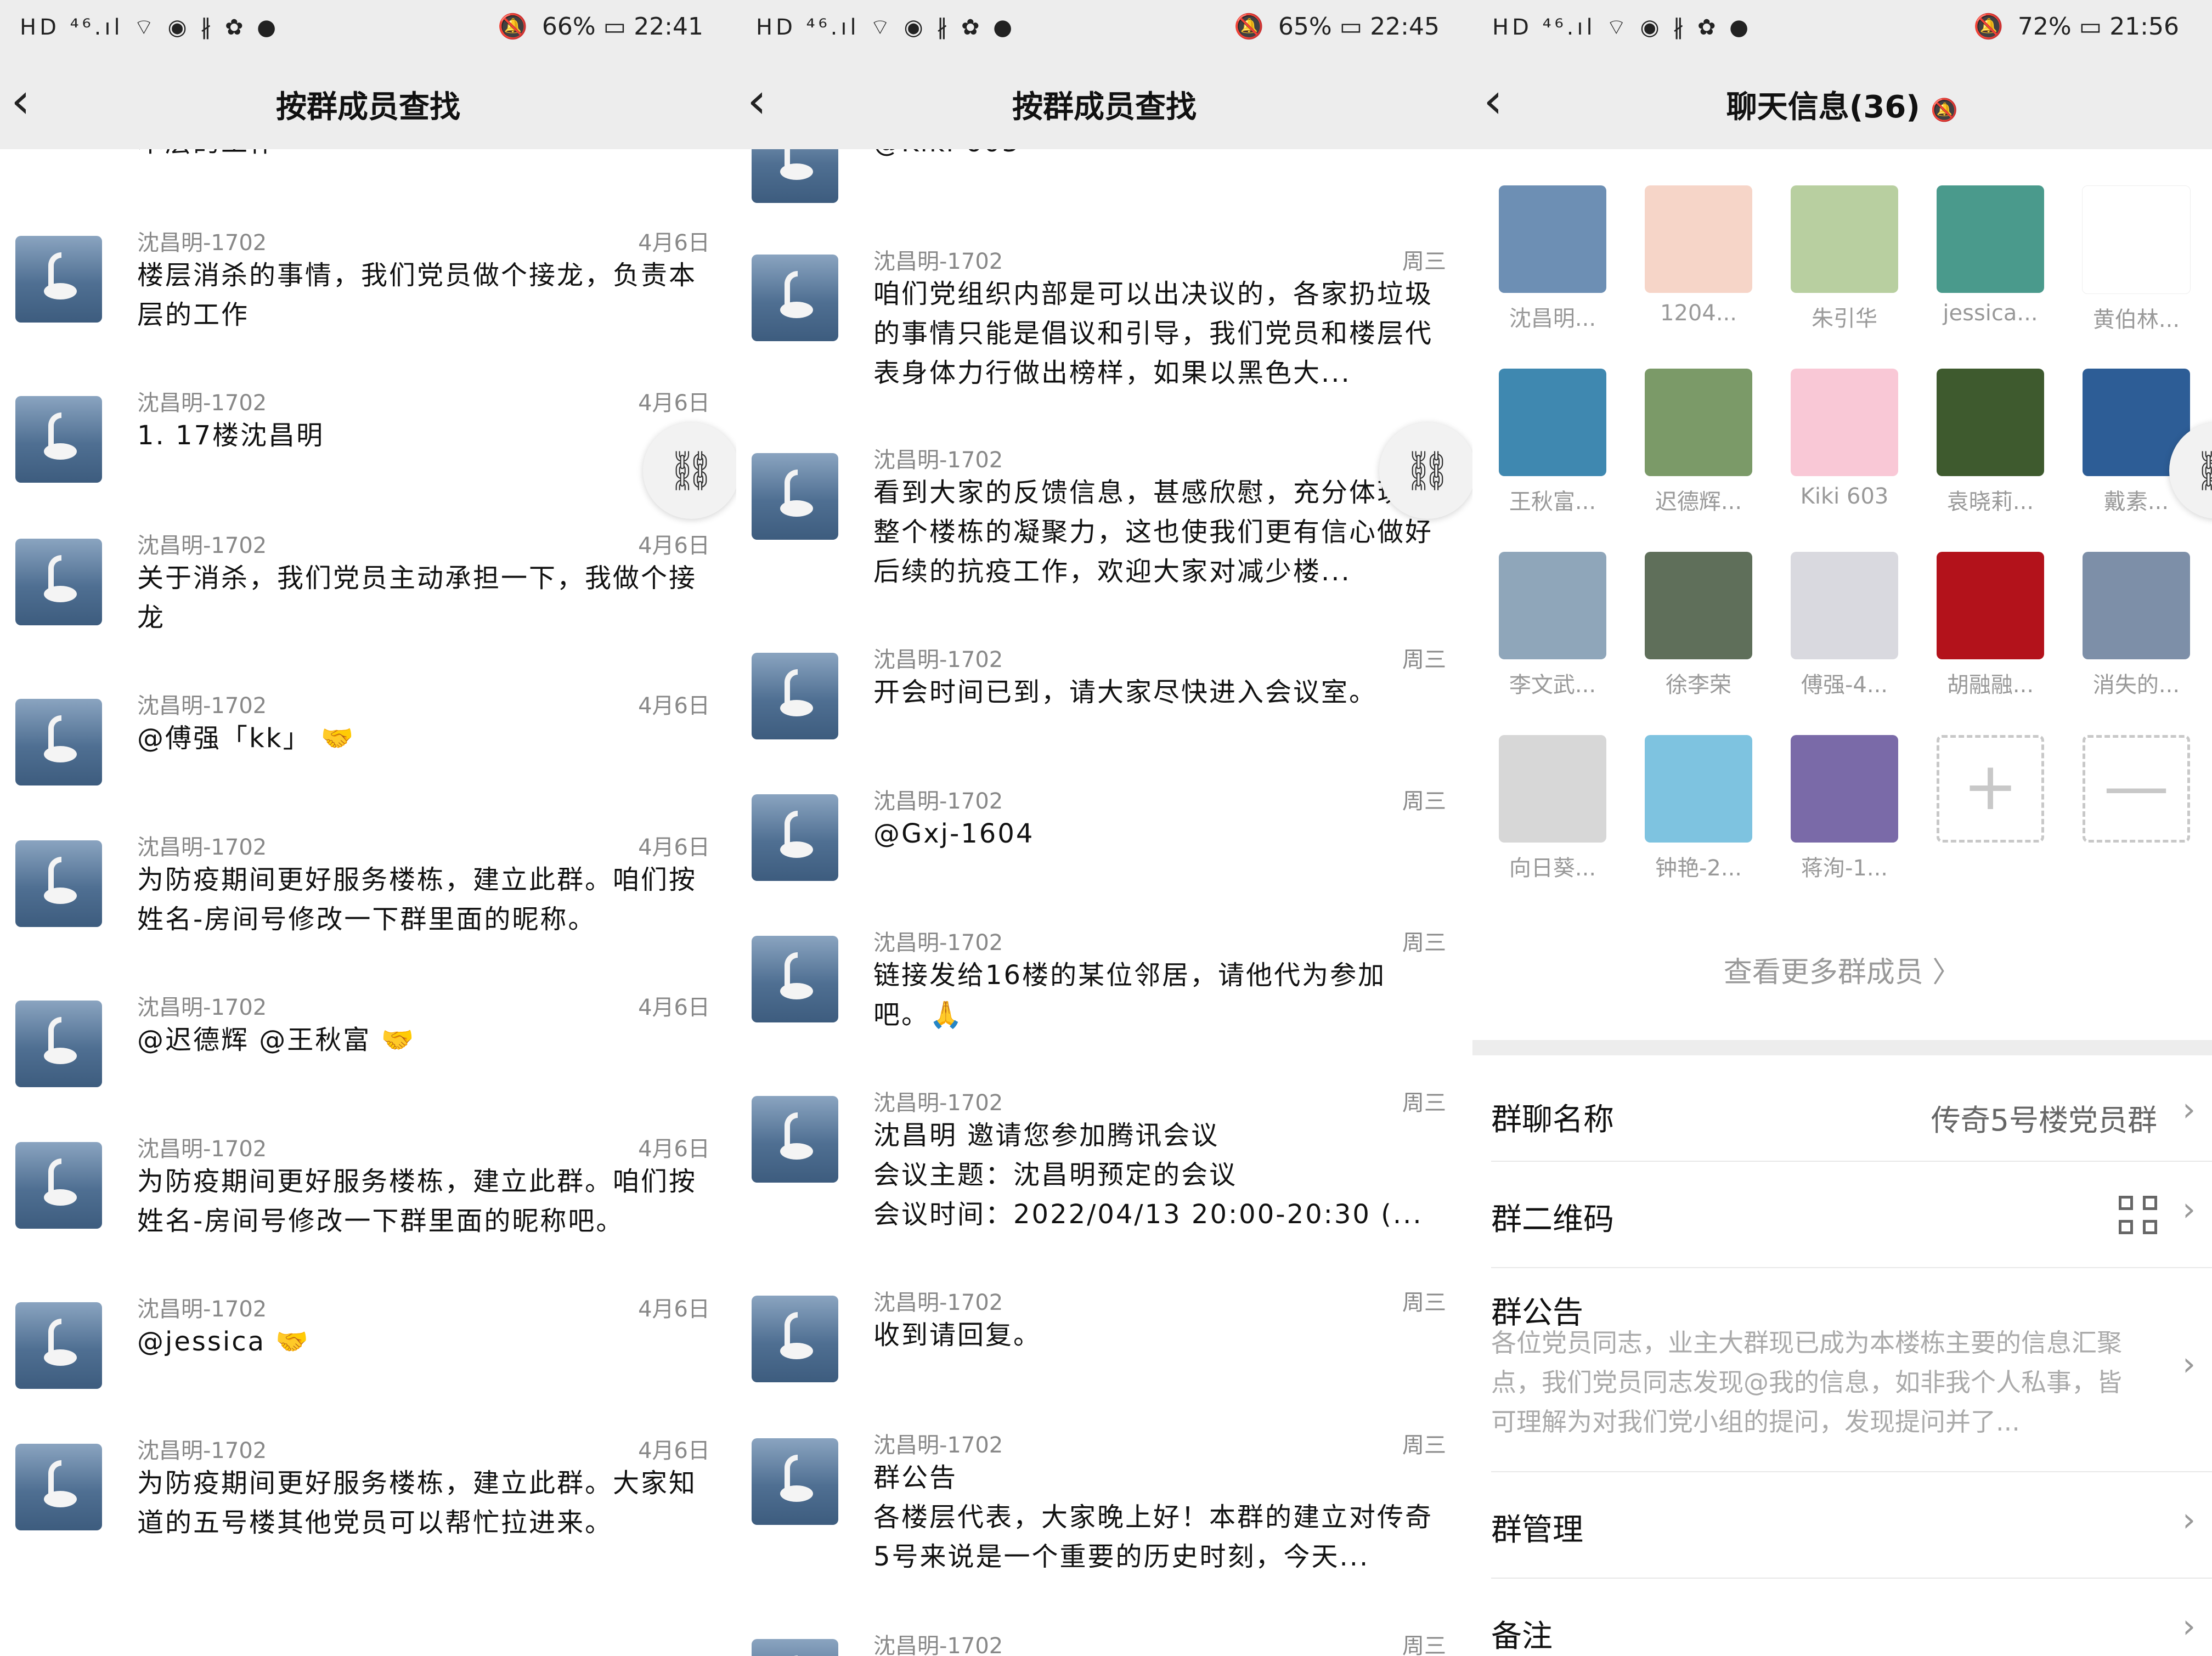 The height and width of the screenshot is (1656, 2212). I want to click on group-manage-row: 群管理 ›, so click(1851, 1525).